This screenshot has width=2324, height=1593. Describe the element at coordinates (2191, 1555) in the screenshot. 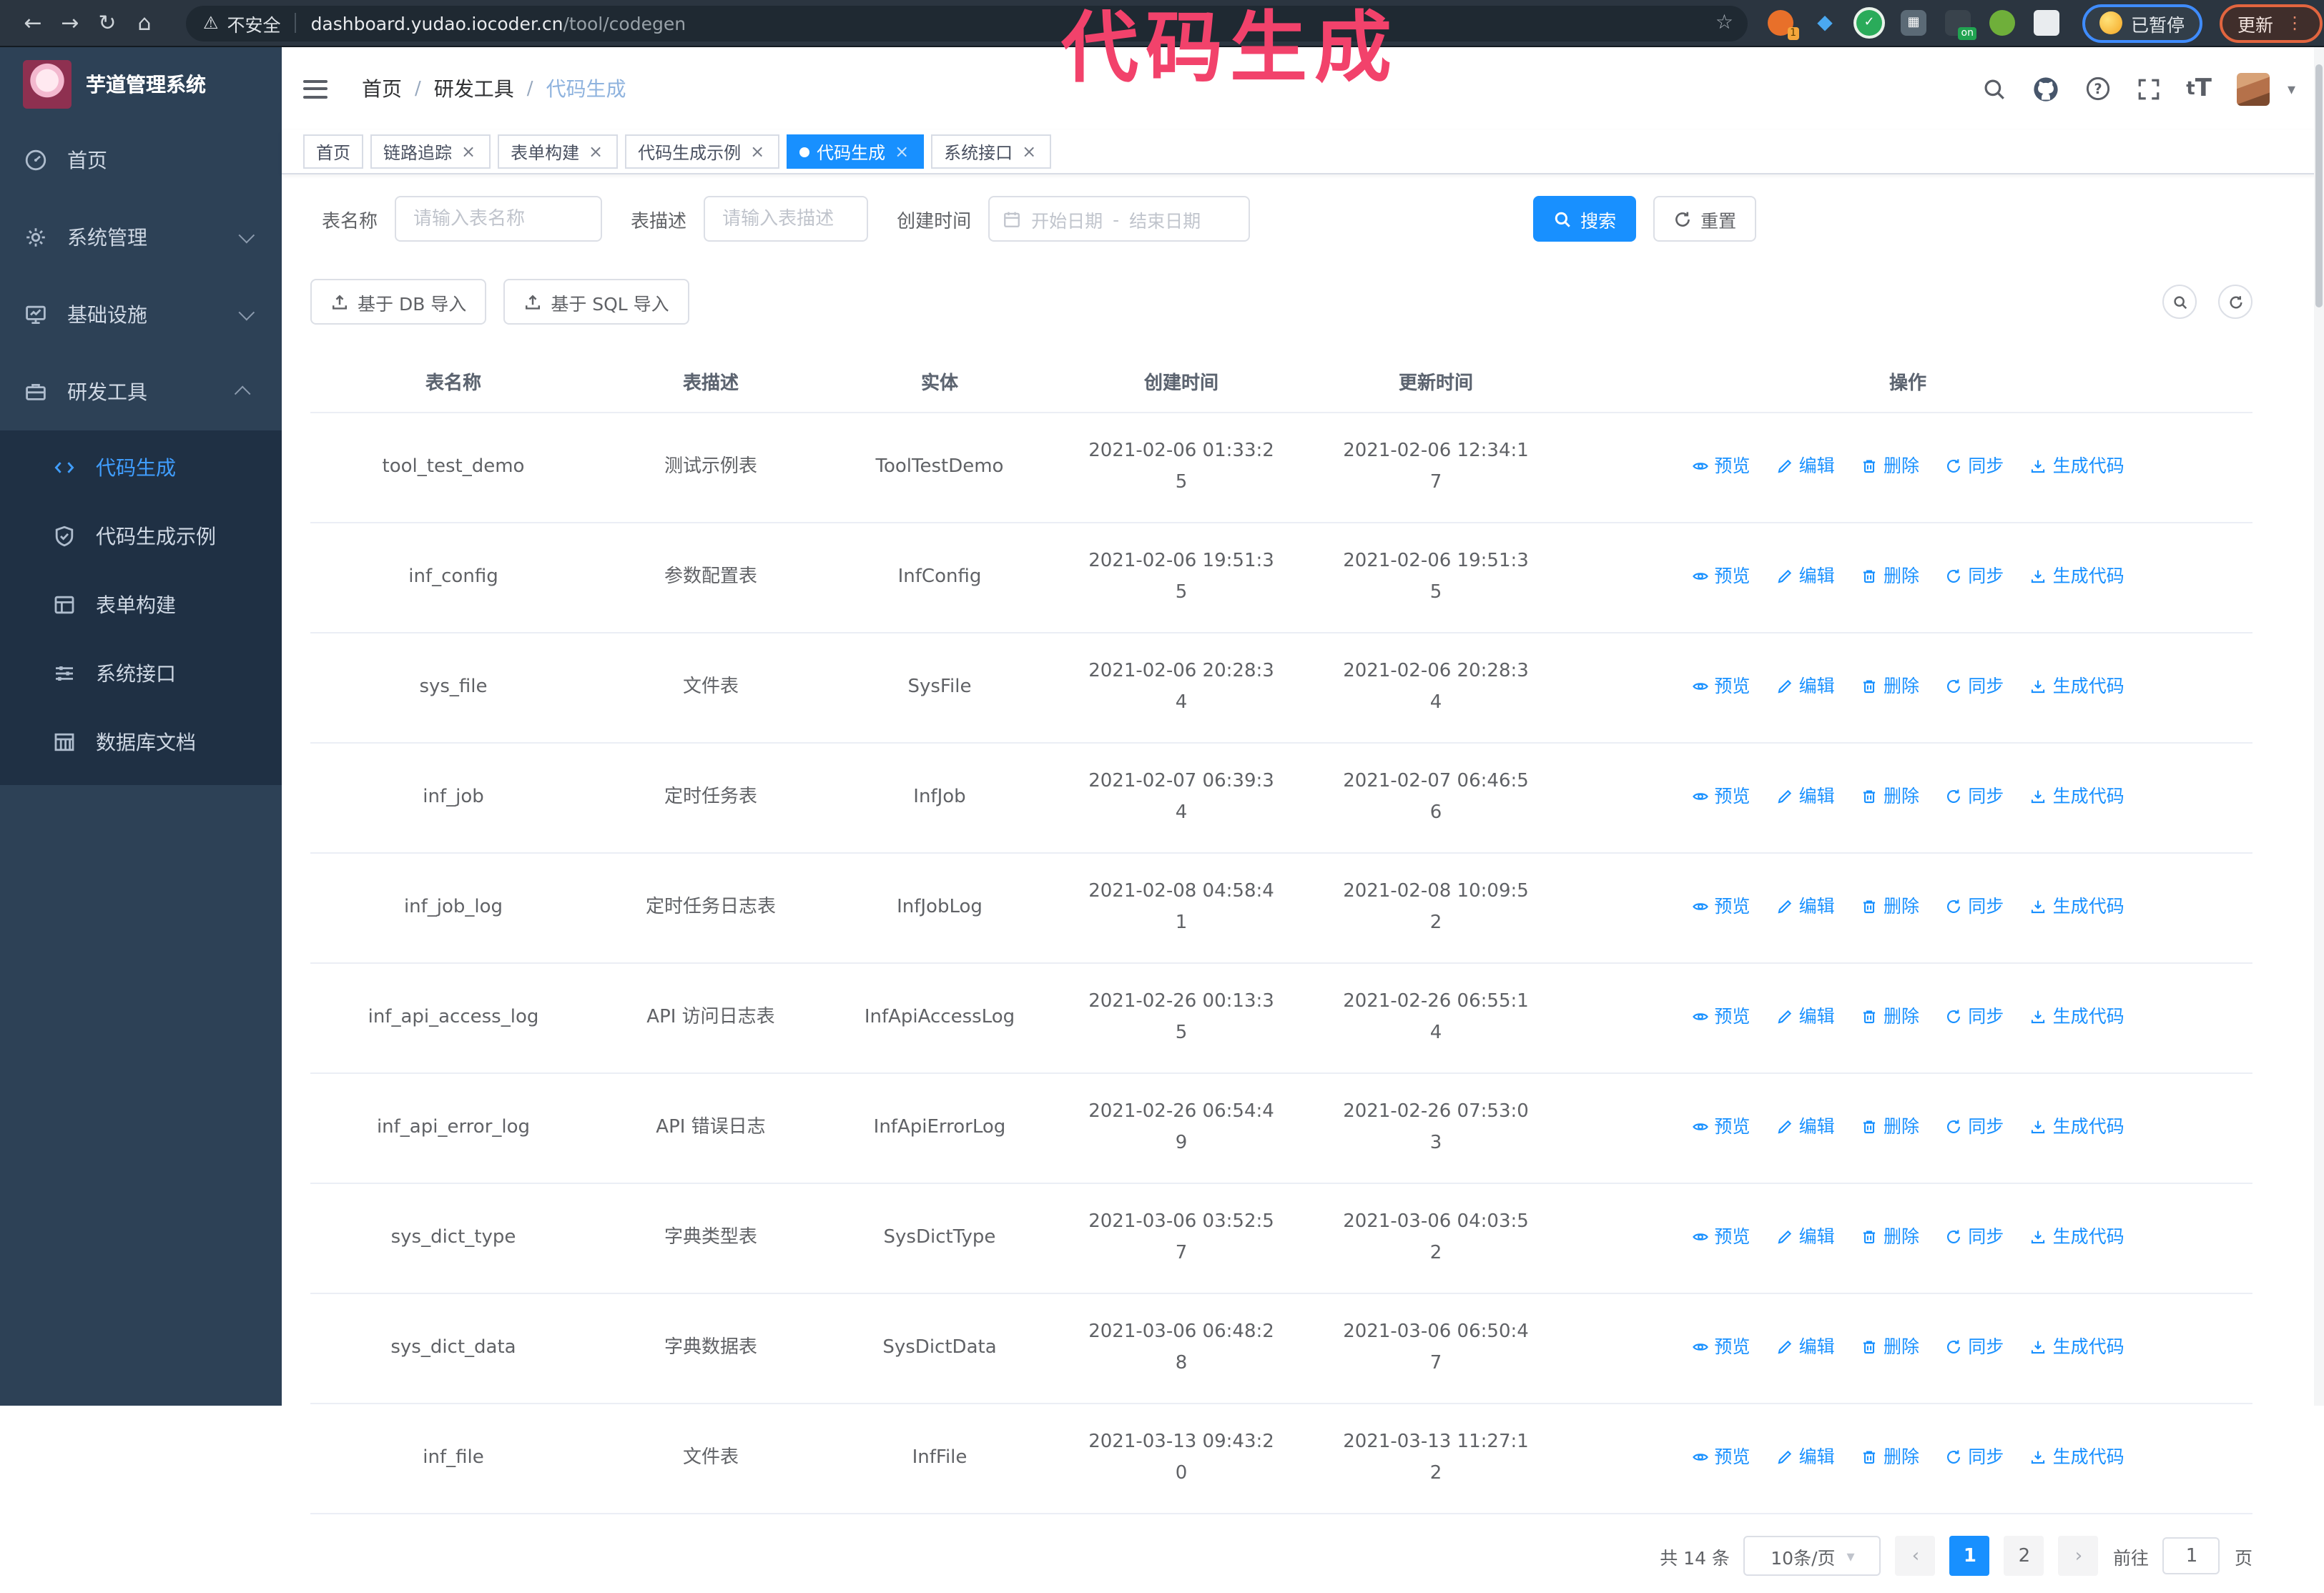

I see `goto-page-input` at that location.